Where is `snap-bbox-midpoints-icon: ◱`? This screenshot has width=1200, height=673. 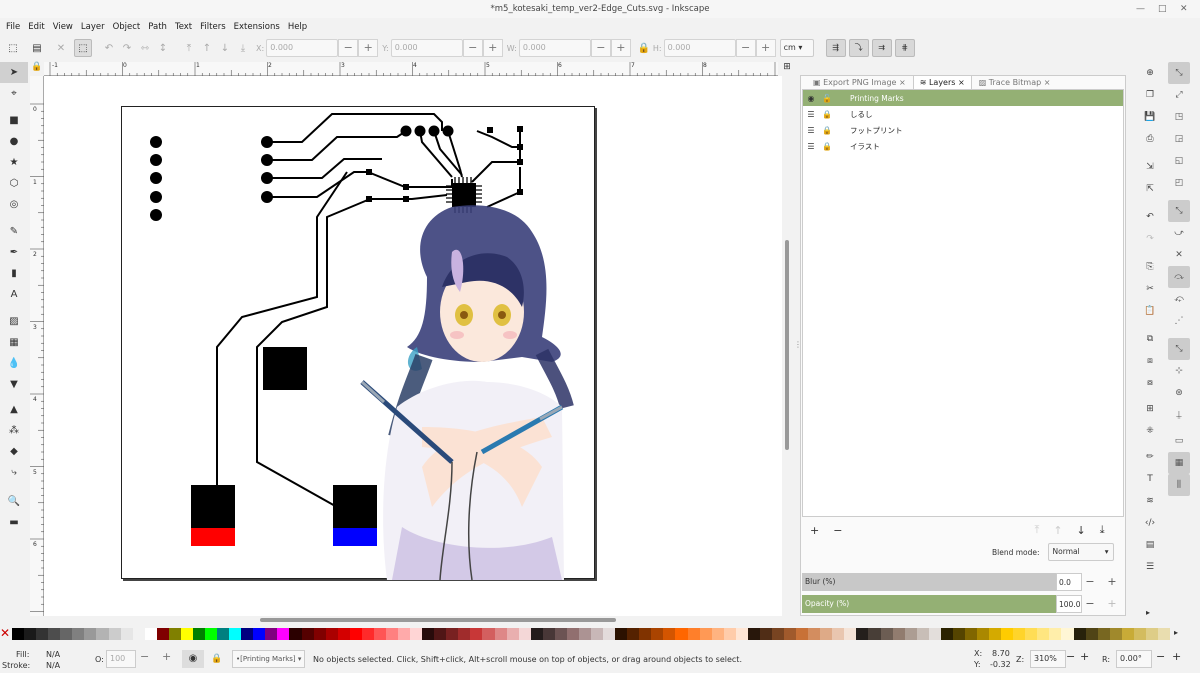 snap-bbox-midpoints-icon: ◱ is located at coordinates (1179, 161).